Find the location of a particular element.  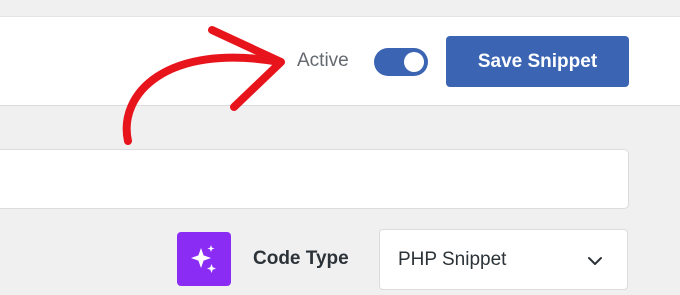

ai-generate-button is located at coordinates (204, 259).